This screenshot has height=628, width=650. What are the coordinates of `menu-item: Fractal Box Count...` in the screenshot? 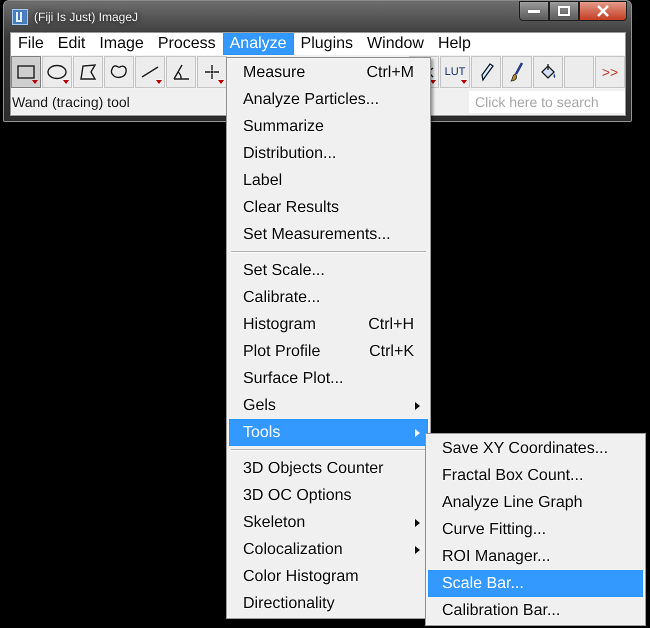 It's located at (535, 475).